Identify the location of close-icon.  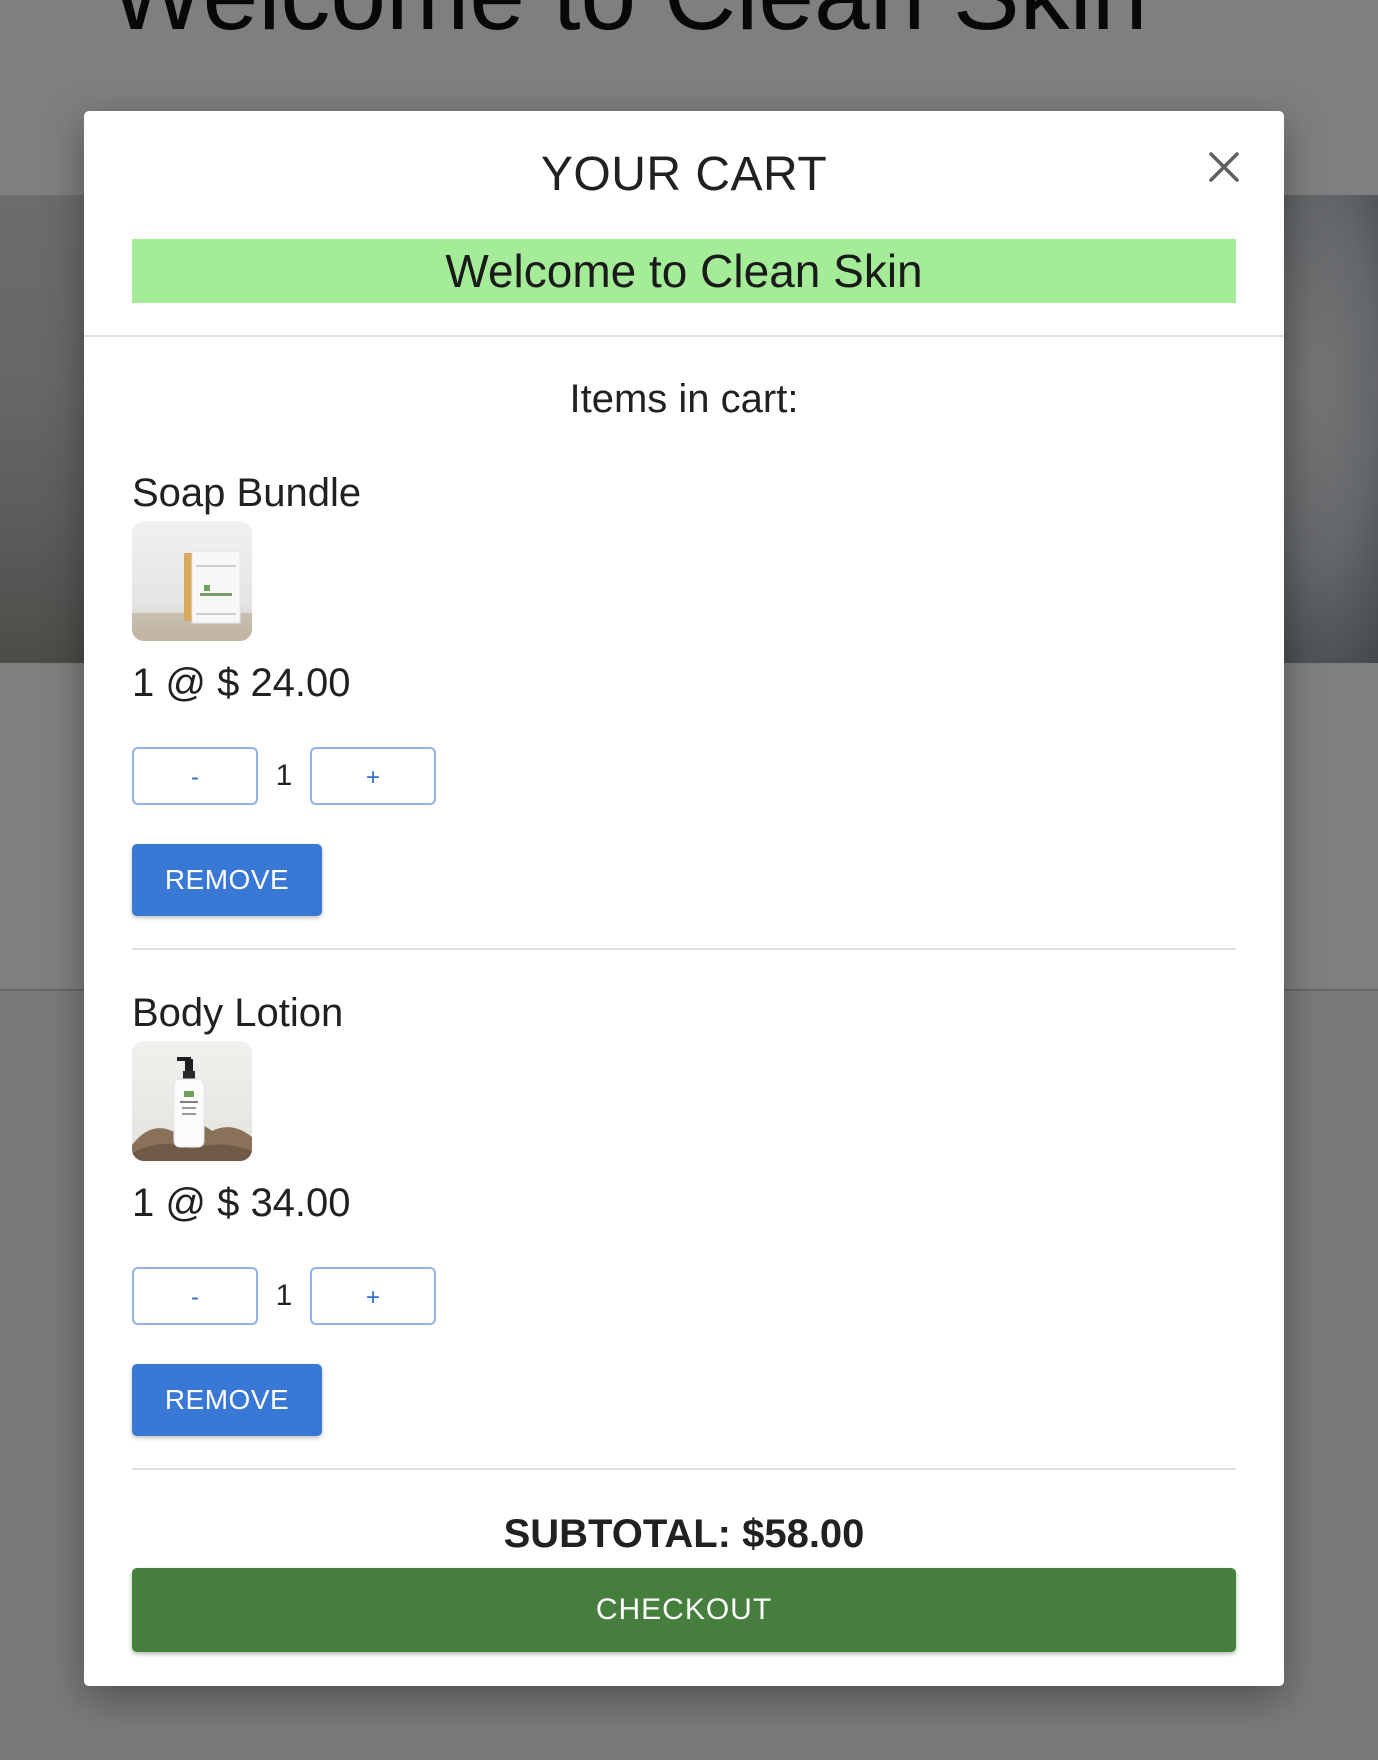
(1224, 167).